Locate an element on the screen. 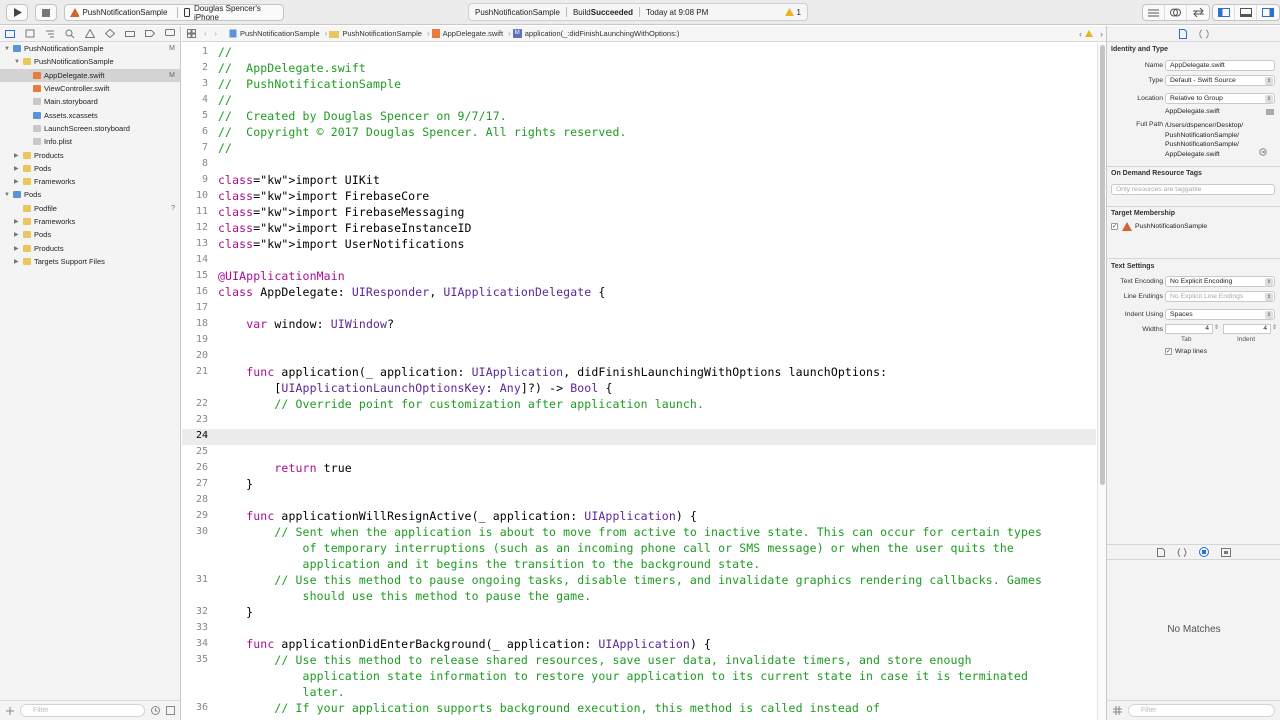 This screenshot has width=1280, height=720. navigator-item-label: Pods is located at coordinates (33, 195).